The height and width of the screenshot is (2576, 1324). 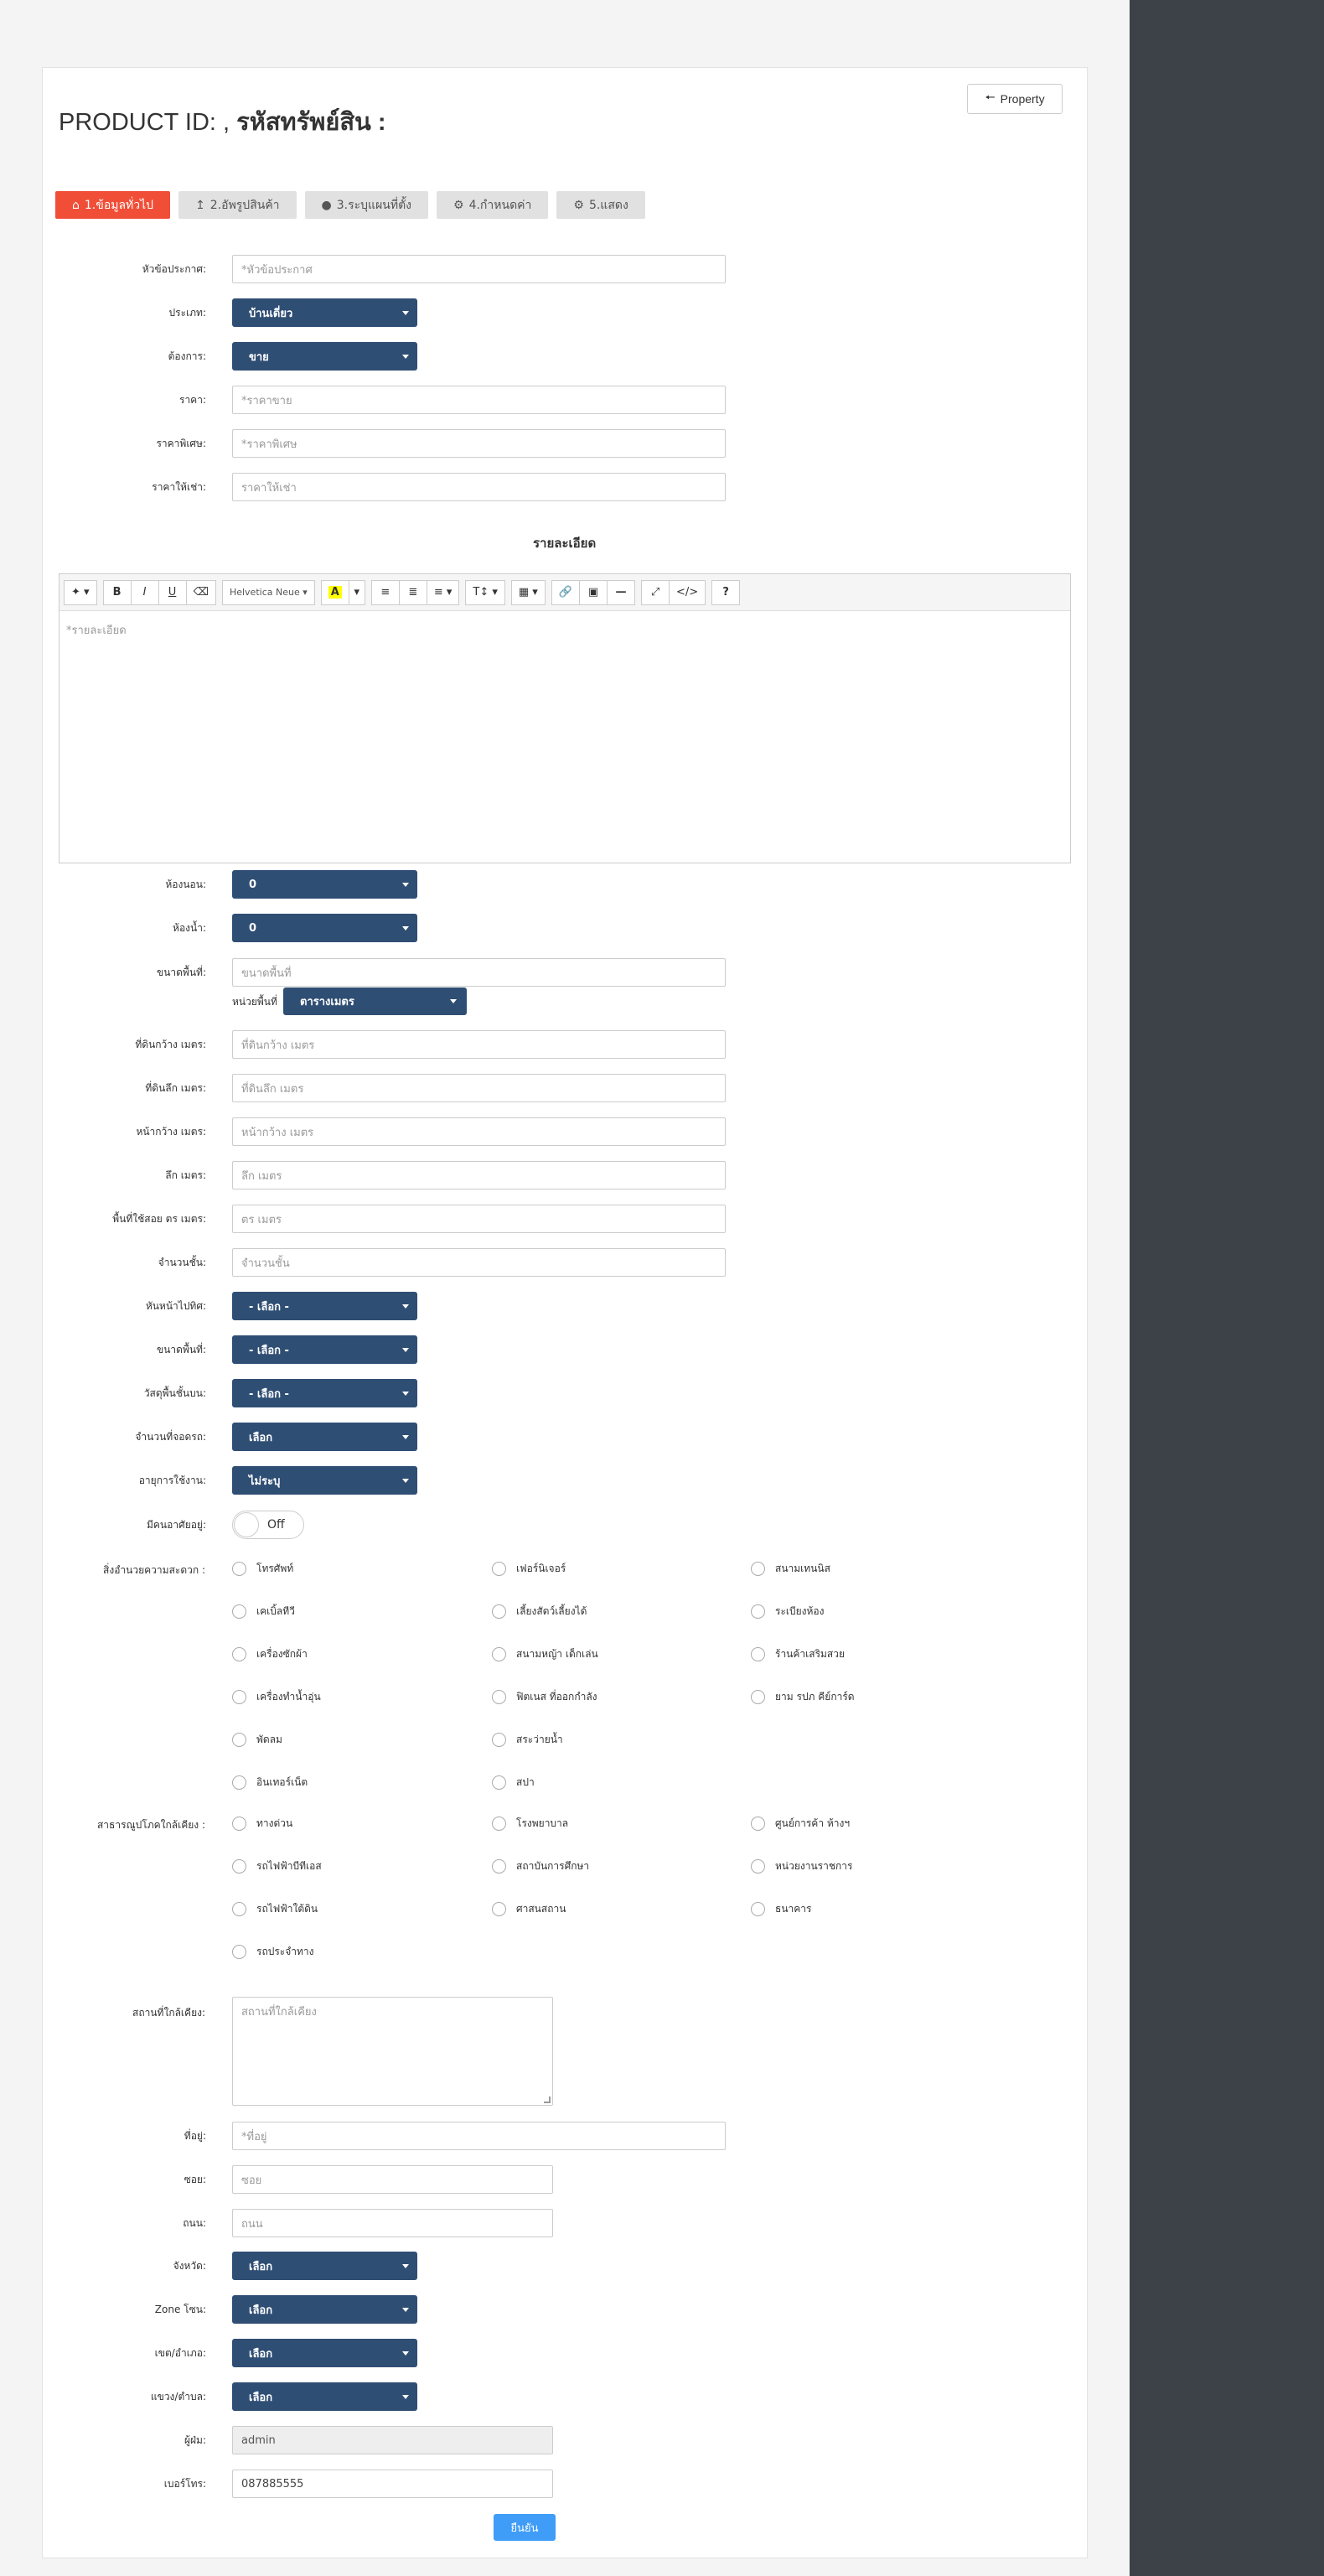 What do you see at coordinates (479, 487) in the screenshot?
I see `rent-price-input: ราคาให้เช่า` at bounding box center [479, 487].